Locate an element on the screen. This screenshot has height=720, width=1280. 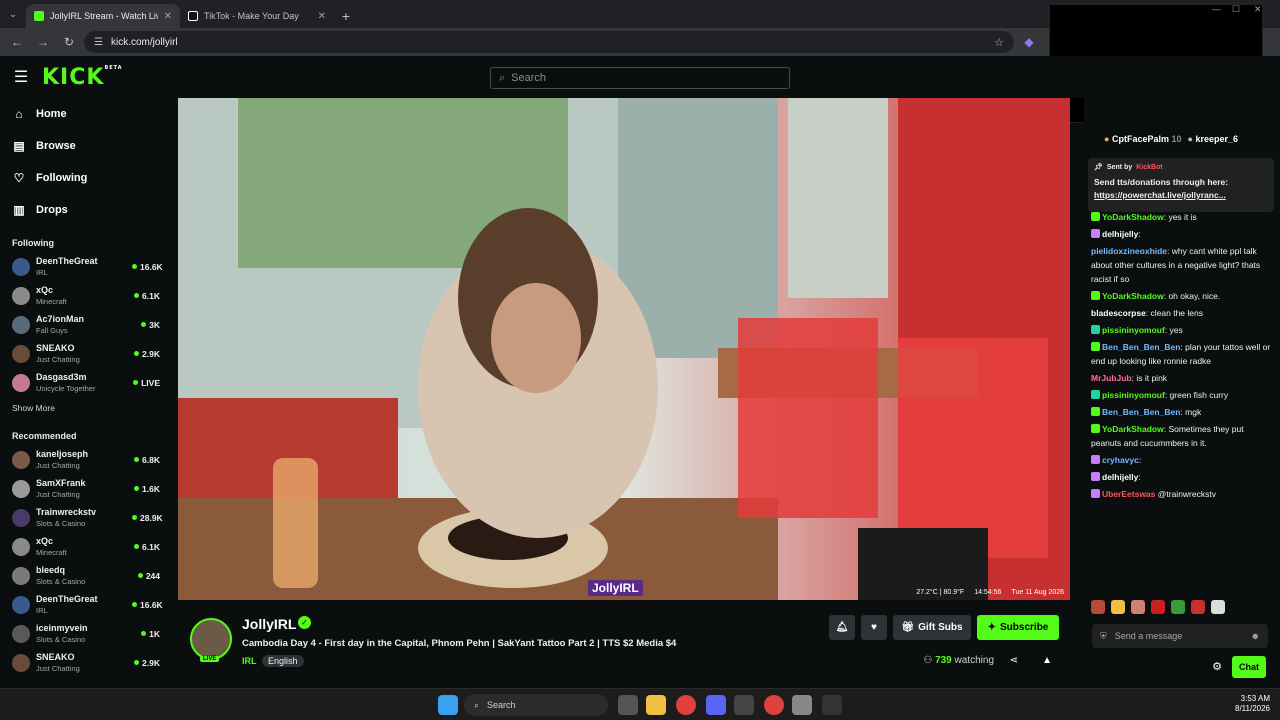
minimize-icon: — is located at coordinates (1216, 9).